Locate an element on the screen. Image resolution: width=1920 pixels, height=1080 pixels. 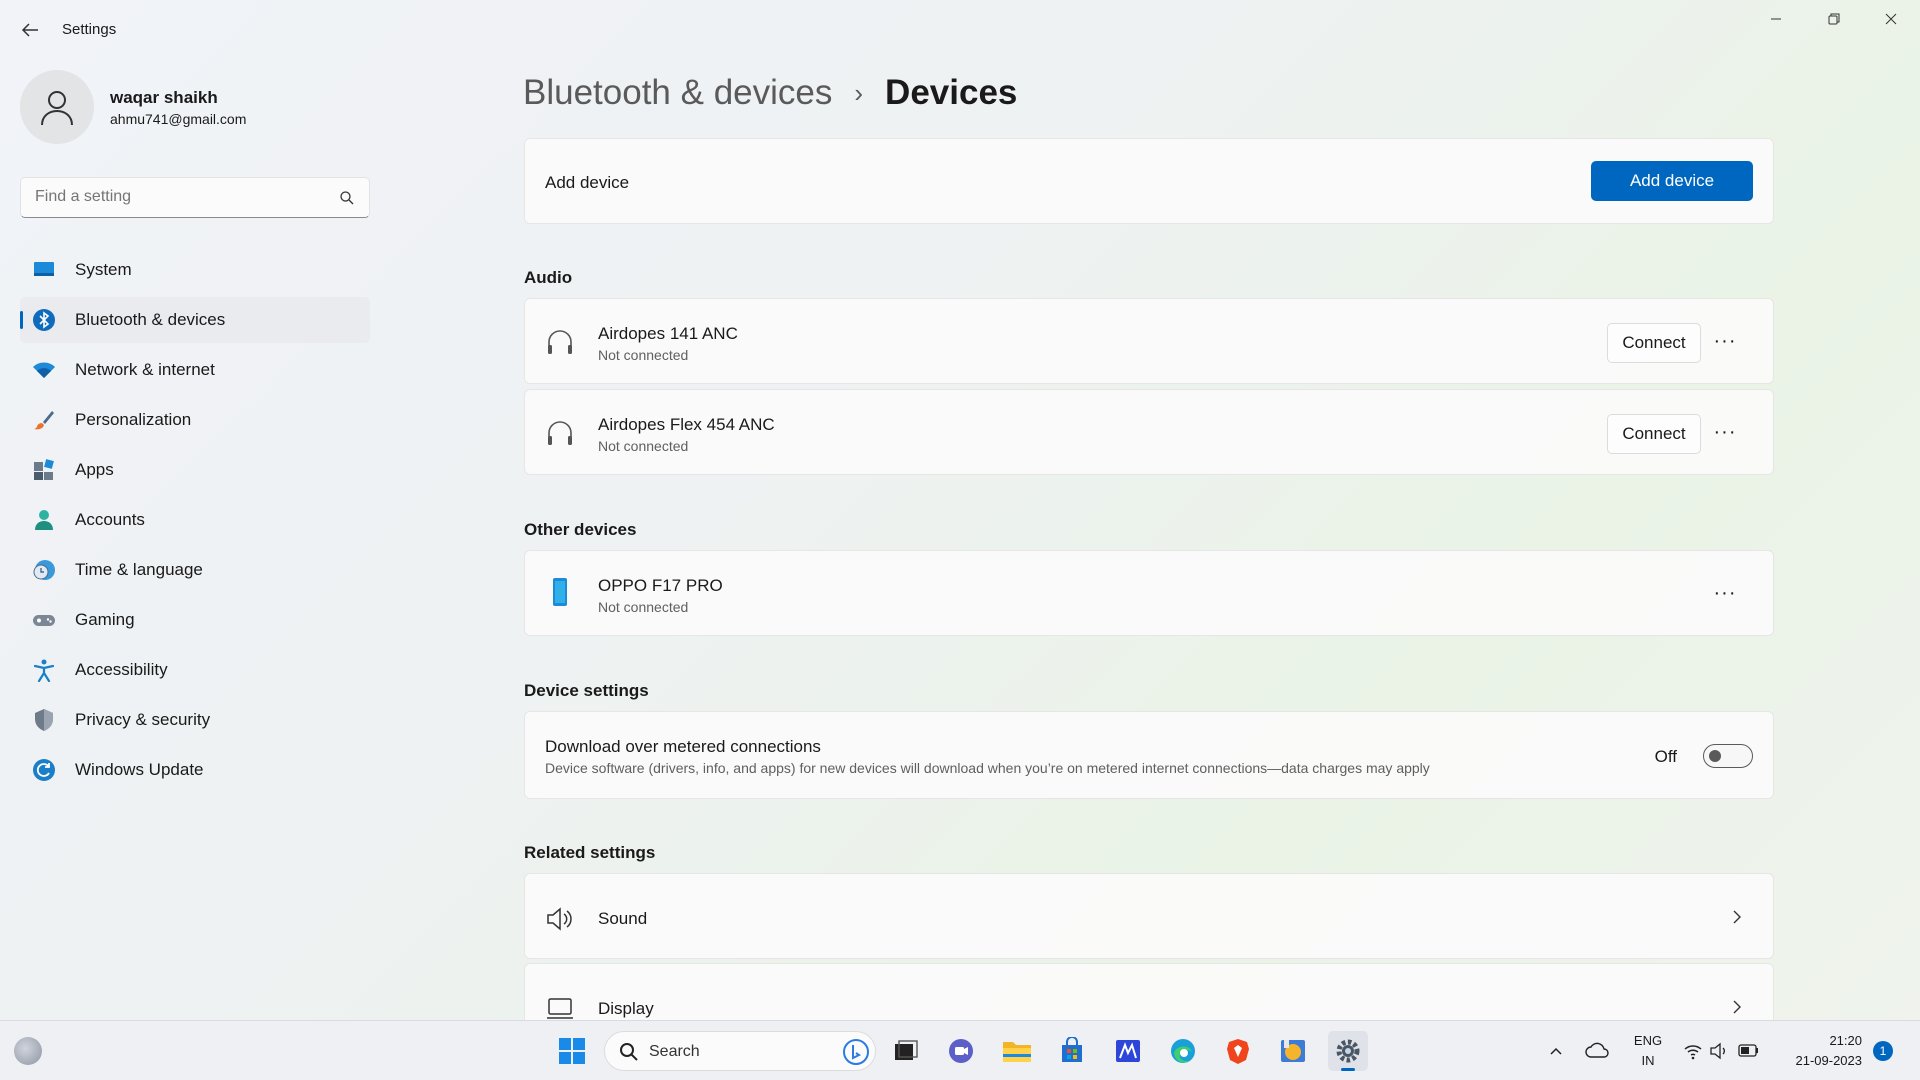
clock-time: 21:20 is located at coordinates (1817, 1040).